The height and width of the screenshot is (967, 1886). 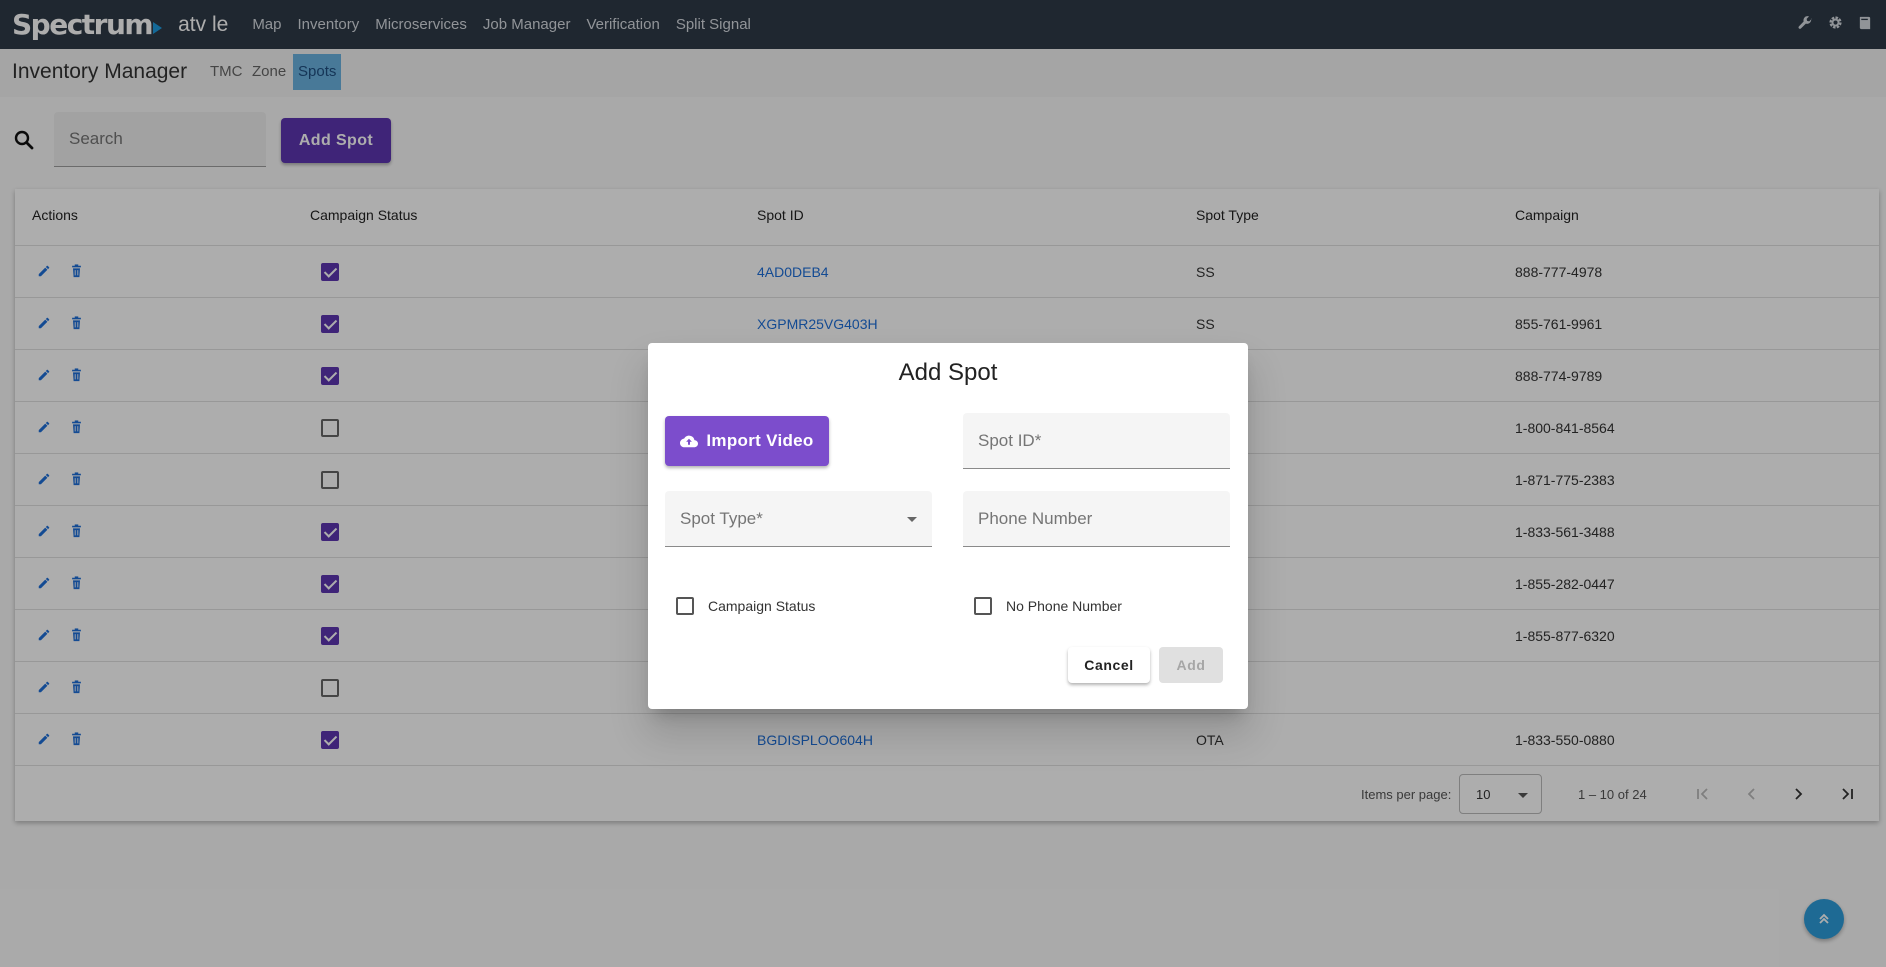 I want to click on no-phone-number-checkbox: No Phone Number, so click(x=1048, y=606).